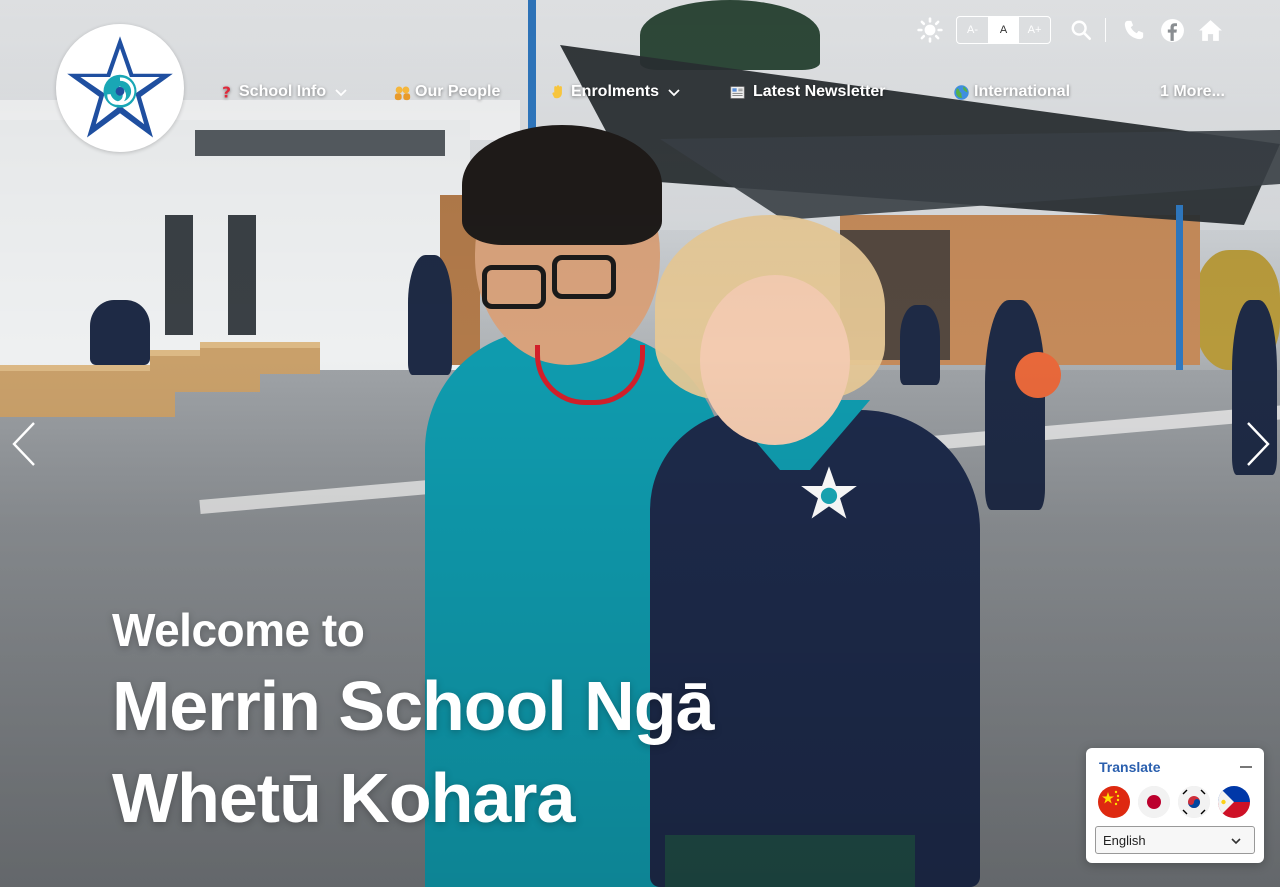  I want to click on translate-title: Translate, so click(1130, 767).